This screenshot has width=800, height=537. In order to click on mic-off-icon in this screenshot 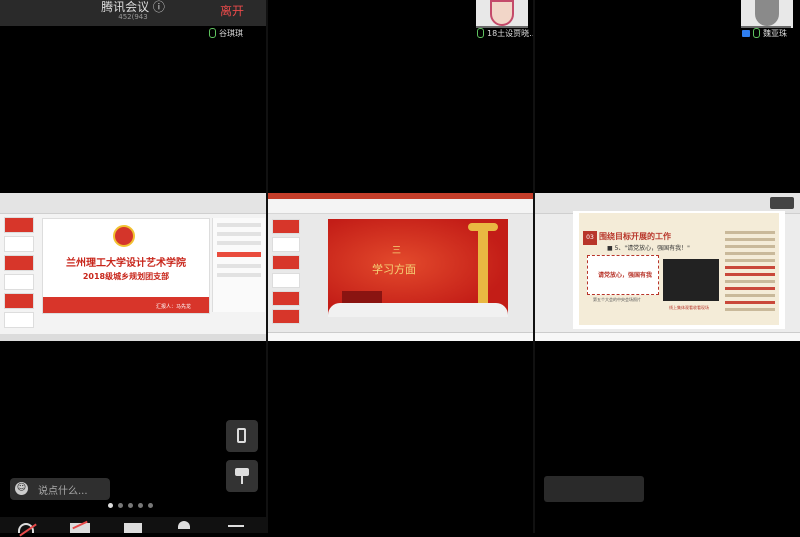, I will do `click(26, 528)`.